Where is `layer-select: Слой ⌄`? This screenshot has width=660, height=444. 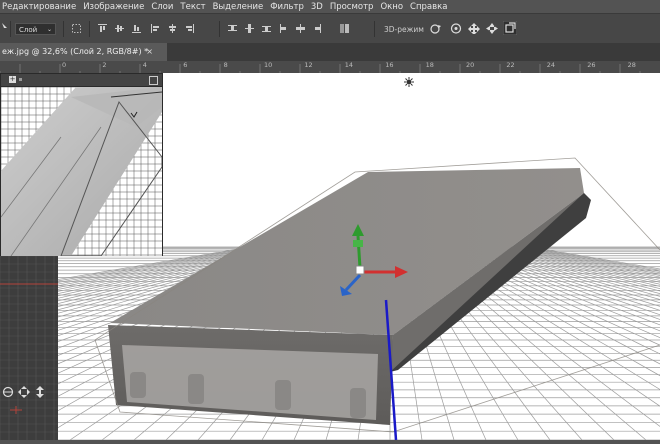
layer-select: Слой ⌄ is located at coordinates (35, 29).